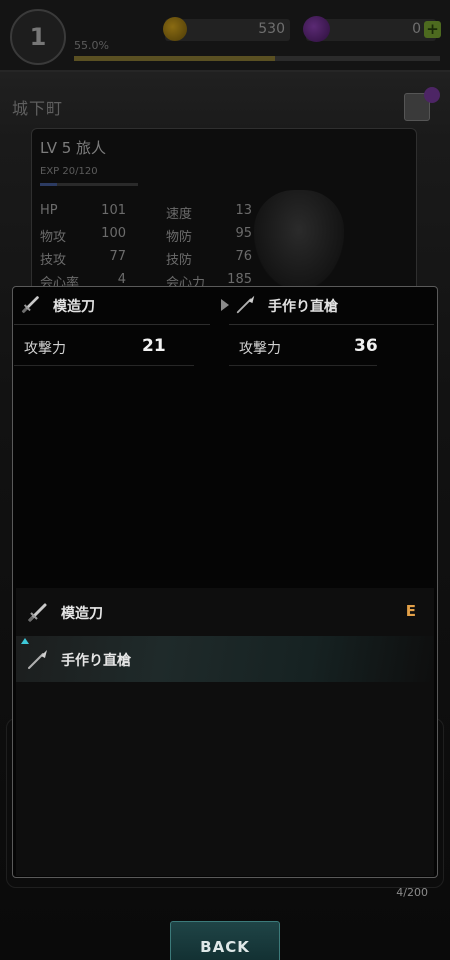 The image size is (450, 960). What do you see at coordinates (179, 260) in the screenshot?
I see `stat-label: 技防` at bounding box center [179, 260].